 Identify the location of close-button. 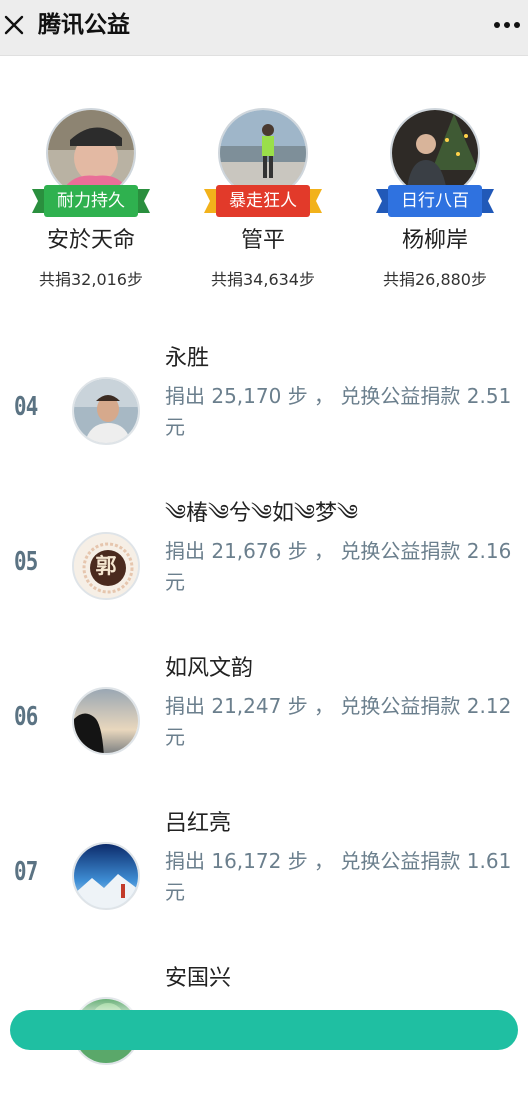
(14, 25).